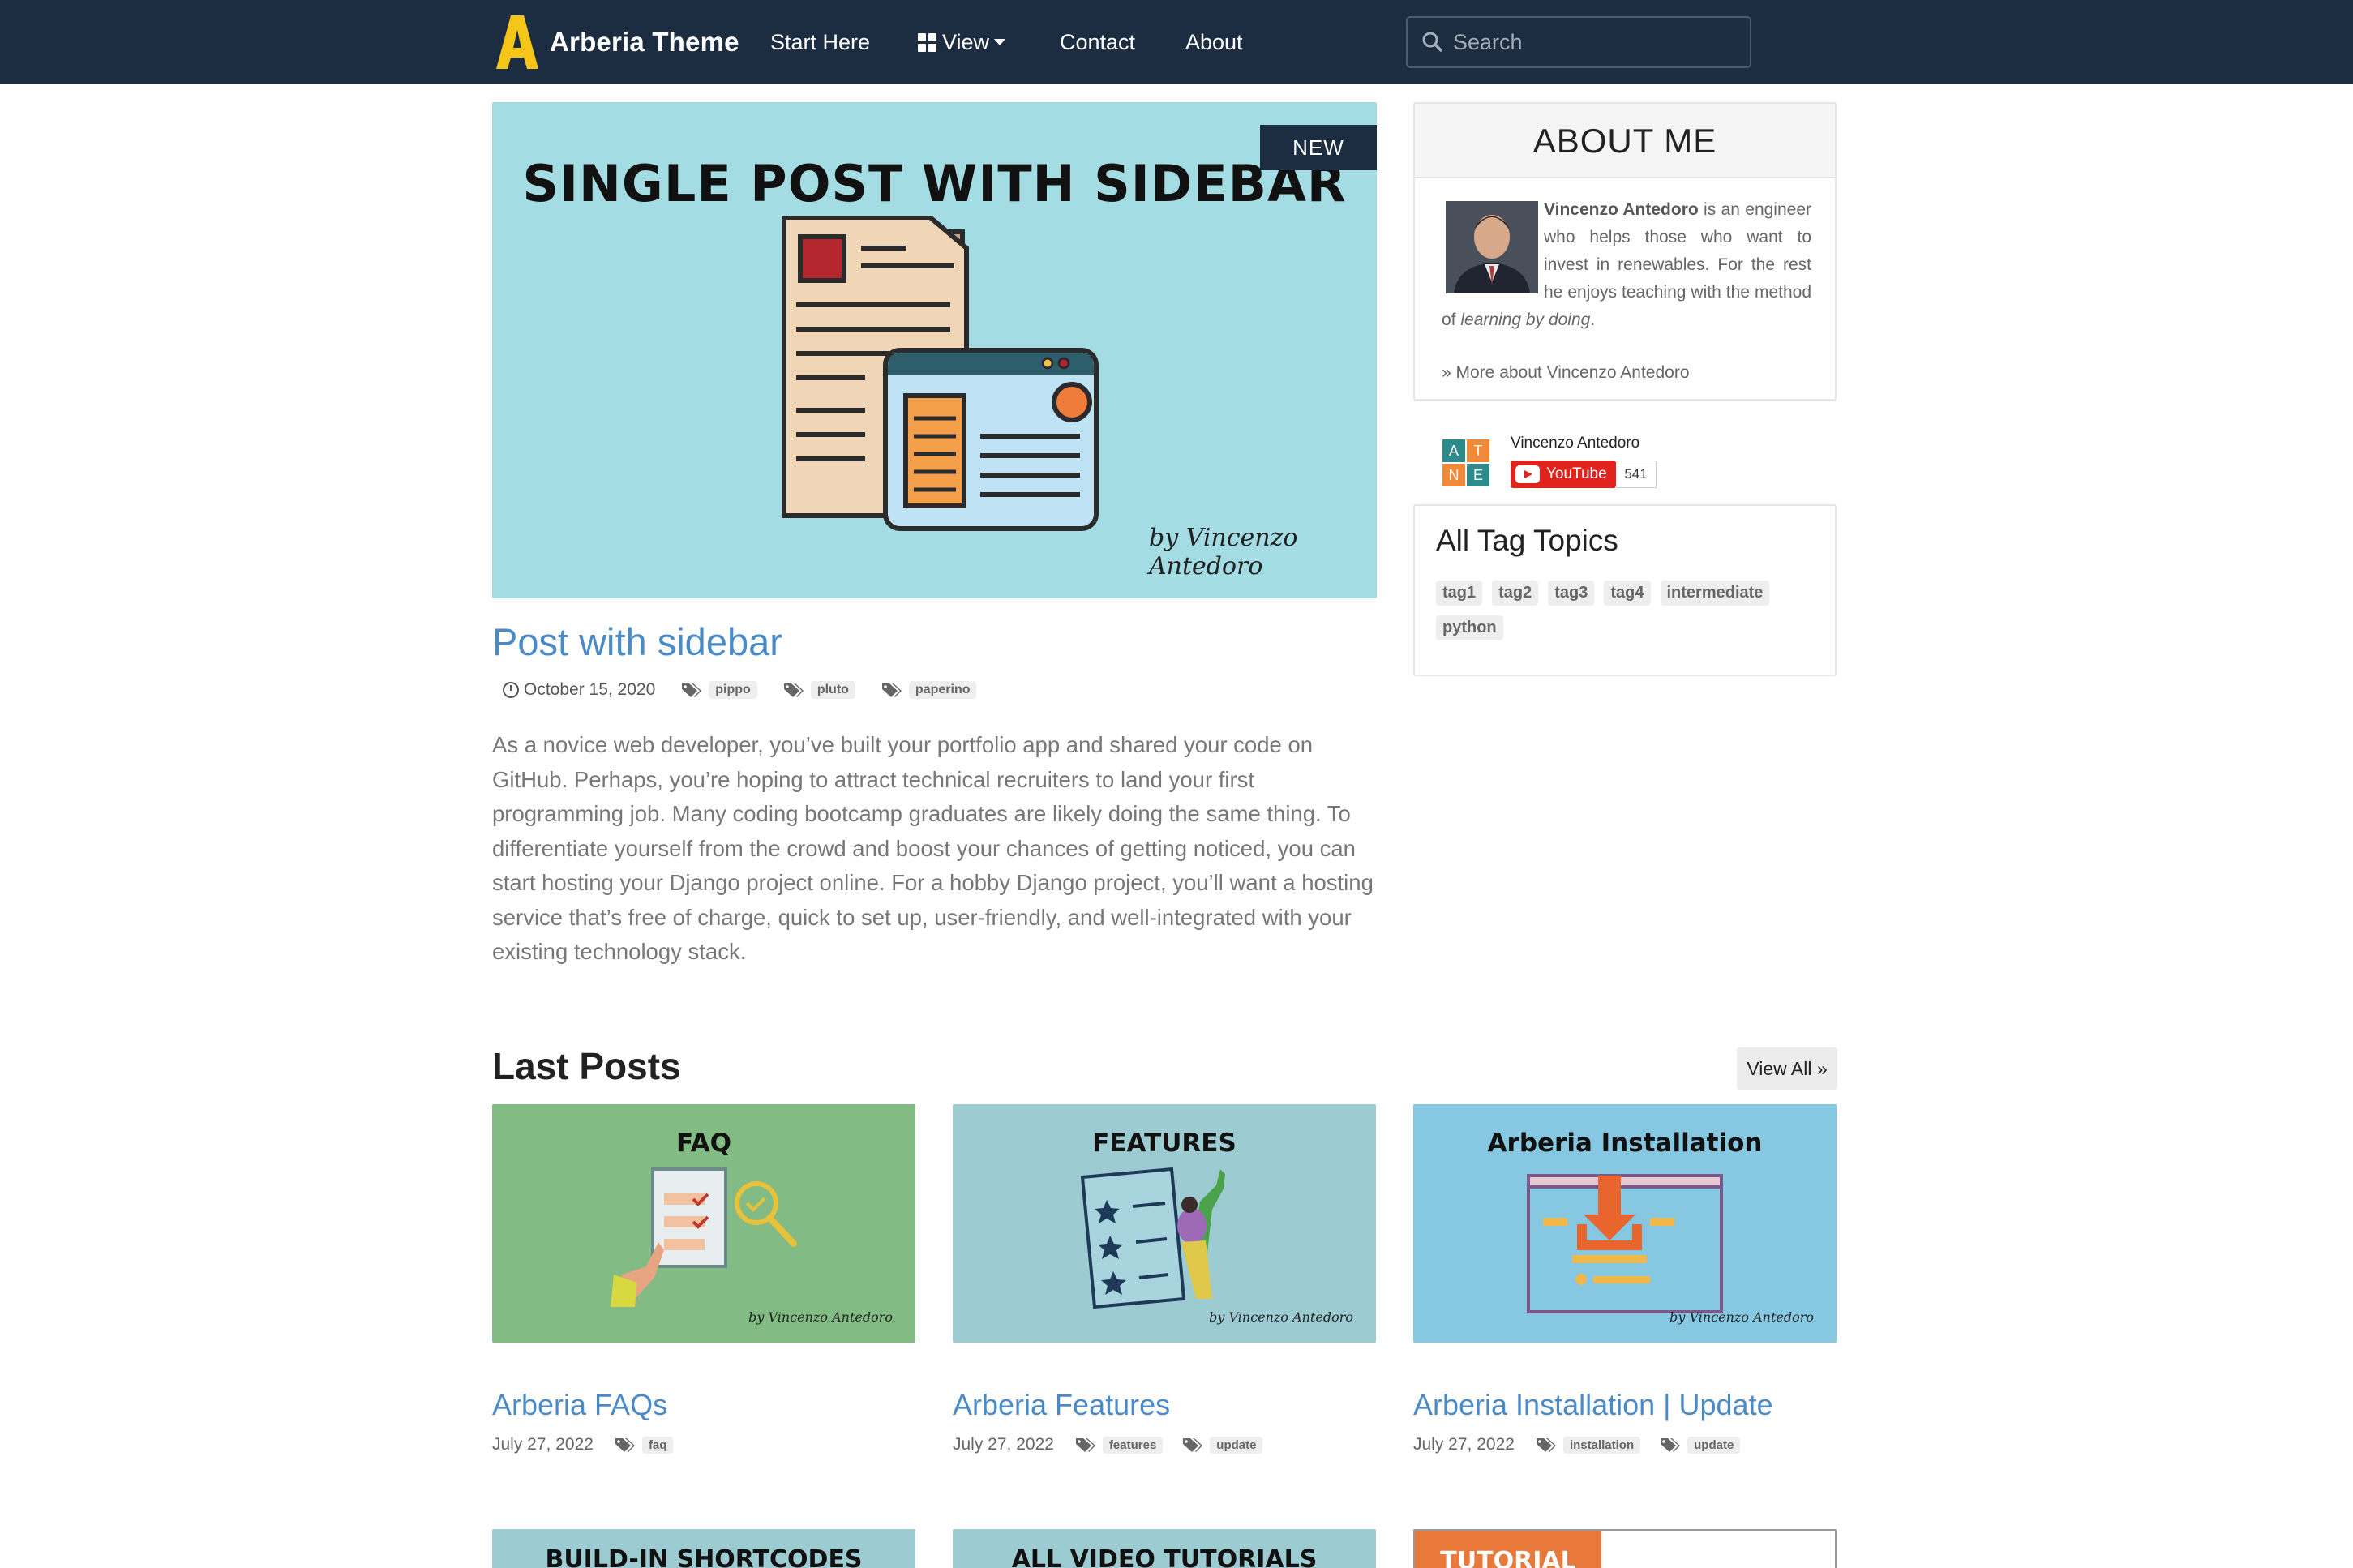 The height and width of the screenshot is (1568, 2353). What do you see at coordinates (1527, 474) in the screenshot?
I see `youtube-play-icon` at bounding box center [1527, 474].